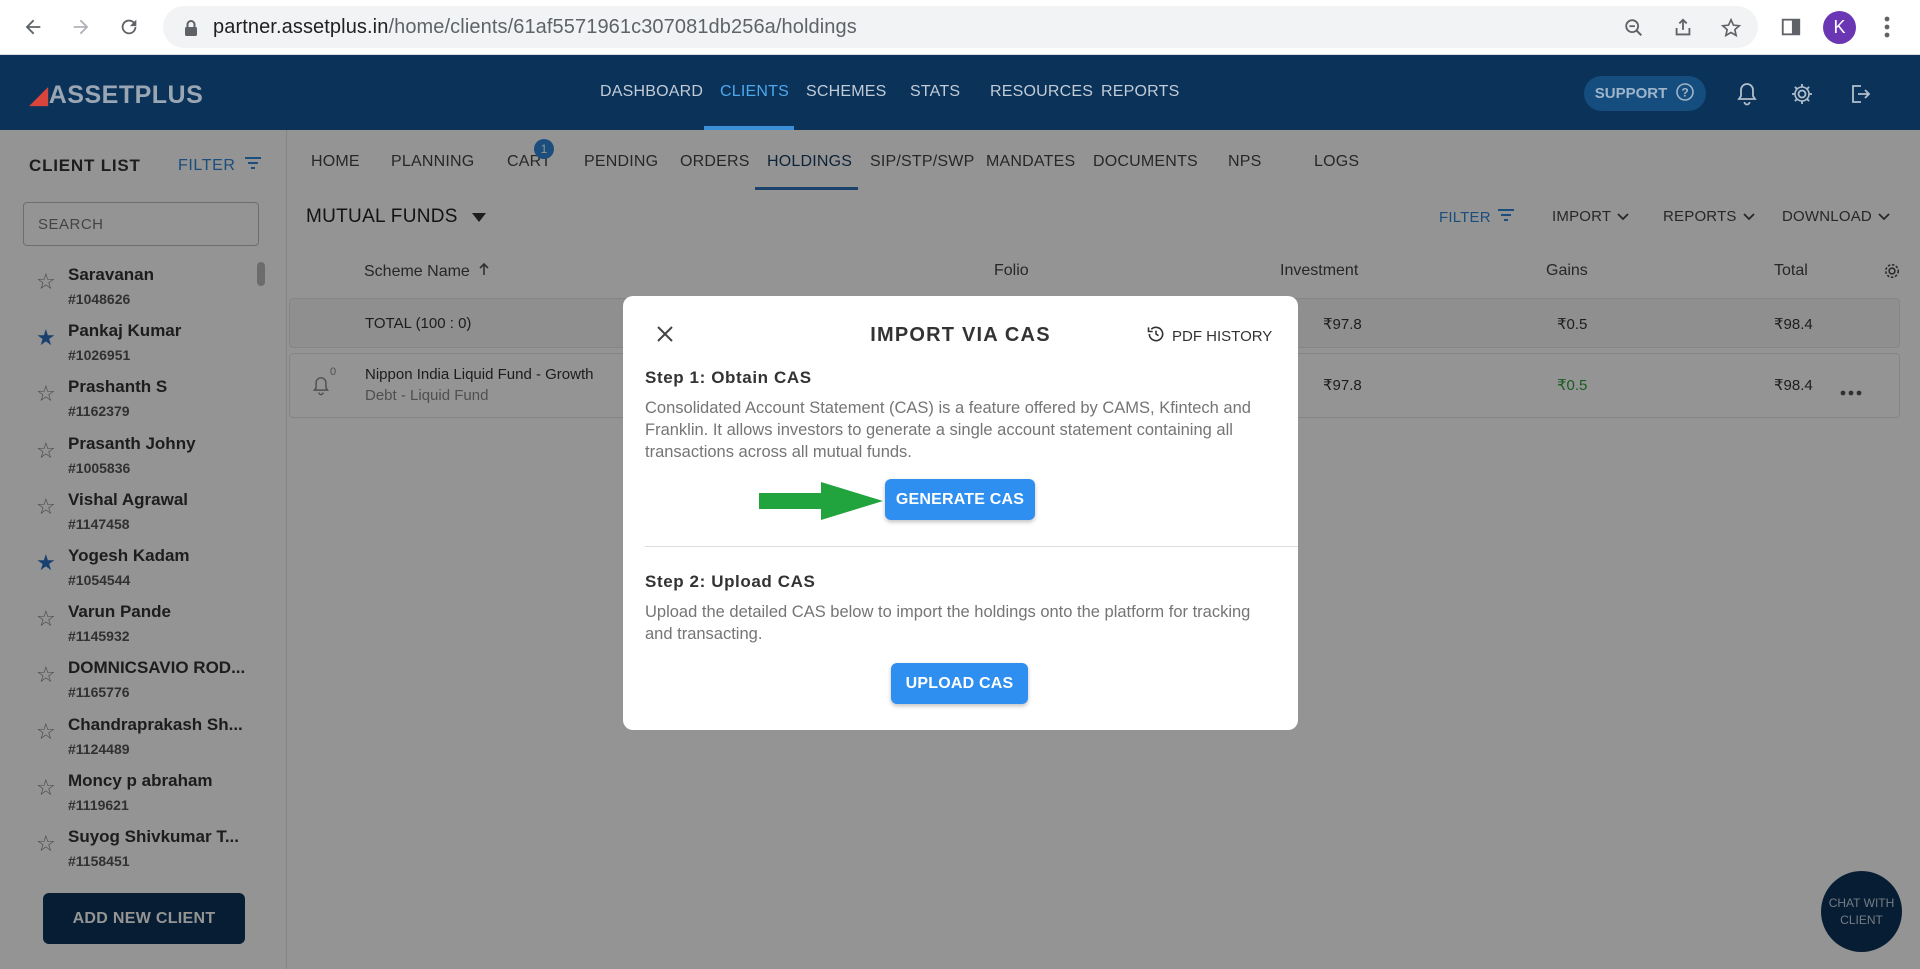 The height and width of the screenshot is (969, 1920). What do you see at coordinates (971, 546) in the screenshot?
I see `modal-divider` at bounding box center [971, 546].